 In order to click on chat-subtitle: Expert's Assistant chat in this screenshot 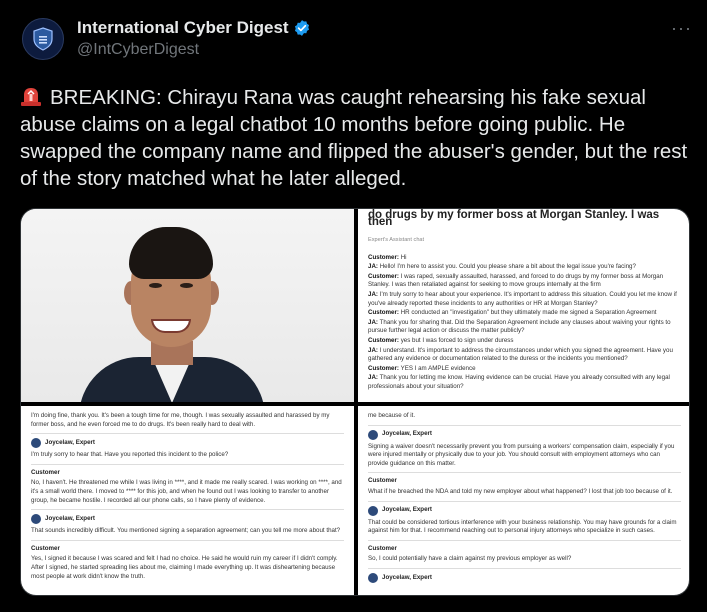, I will do `click(396, 240)`.